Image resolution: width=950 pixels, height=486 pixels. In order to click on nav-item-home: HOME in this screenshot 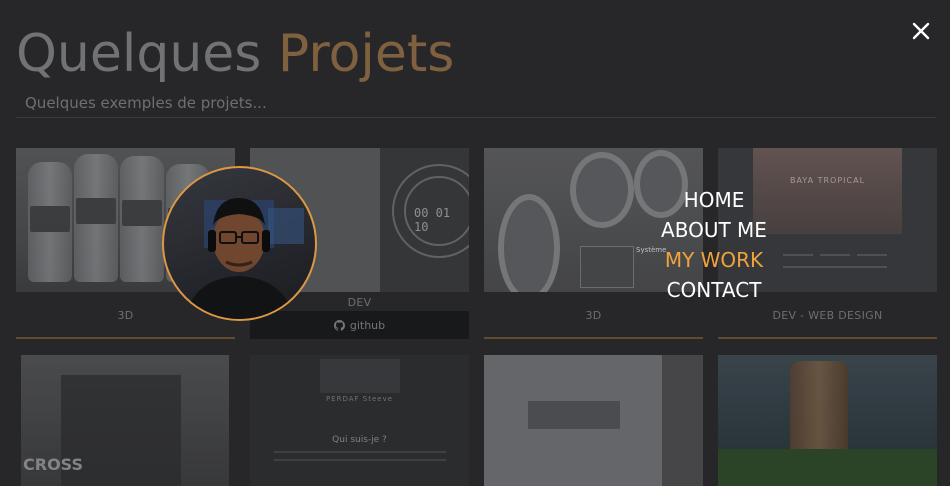, I will do `click(714, 200)`.